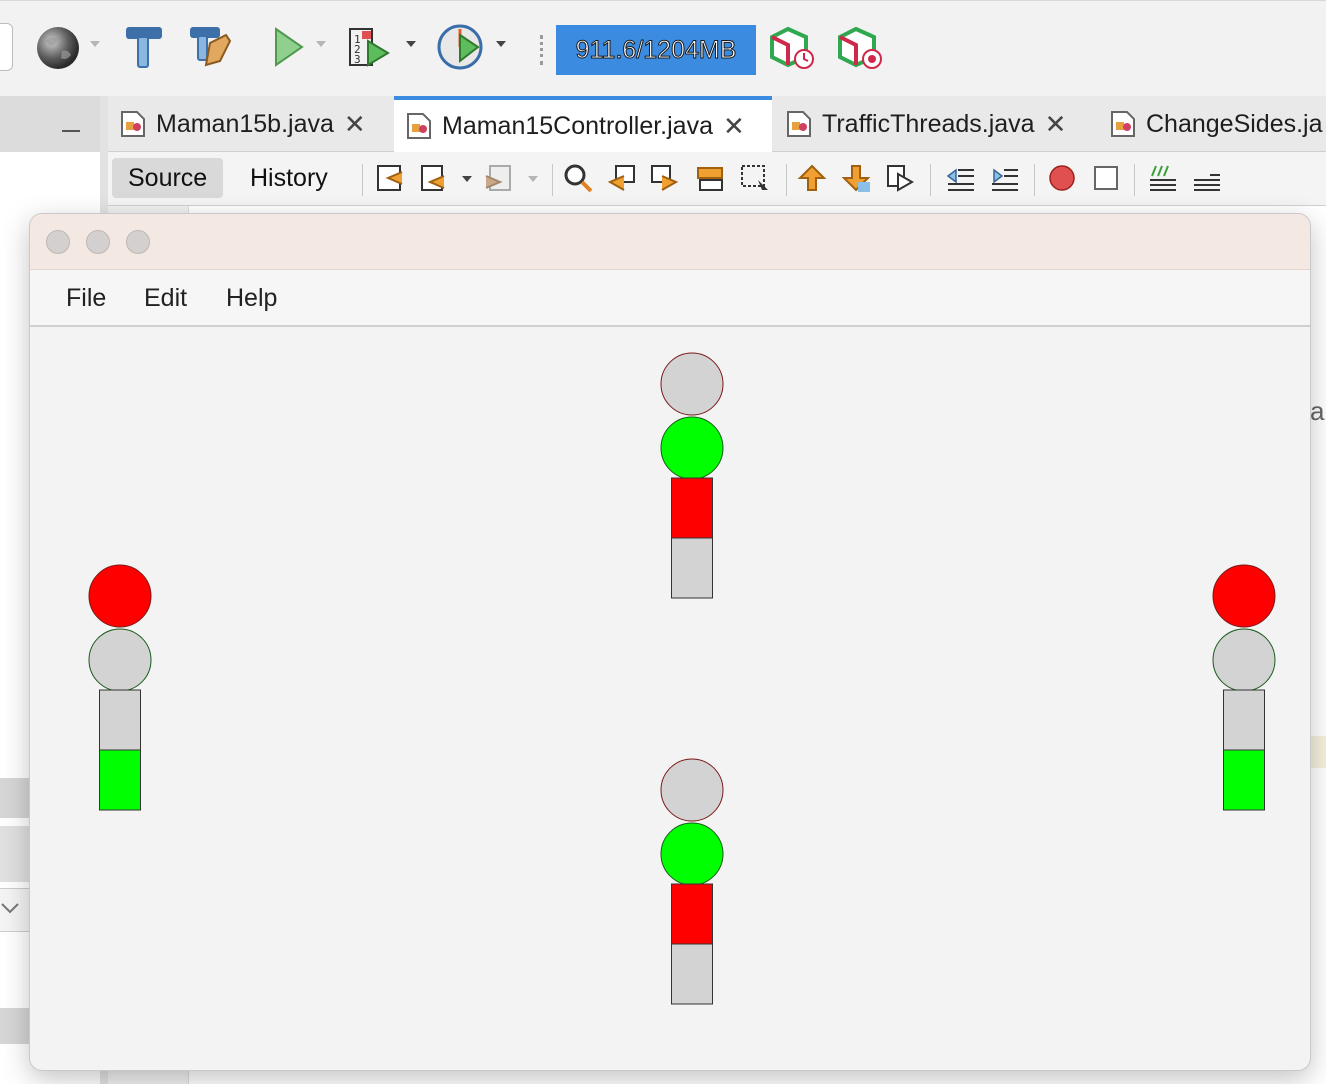 Image resolution: width=1326 pixels, height=1084 pixels. Describe the element at coordinates (370, 47) in the screenshot. I see `debug-icon: 1 2 3` at that location.